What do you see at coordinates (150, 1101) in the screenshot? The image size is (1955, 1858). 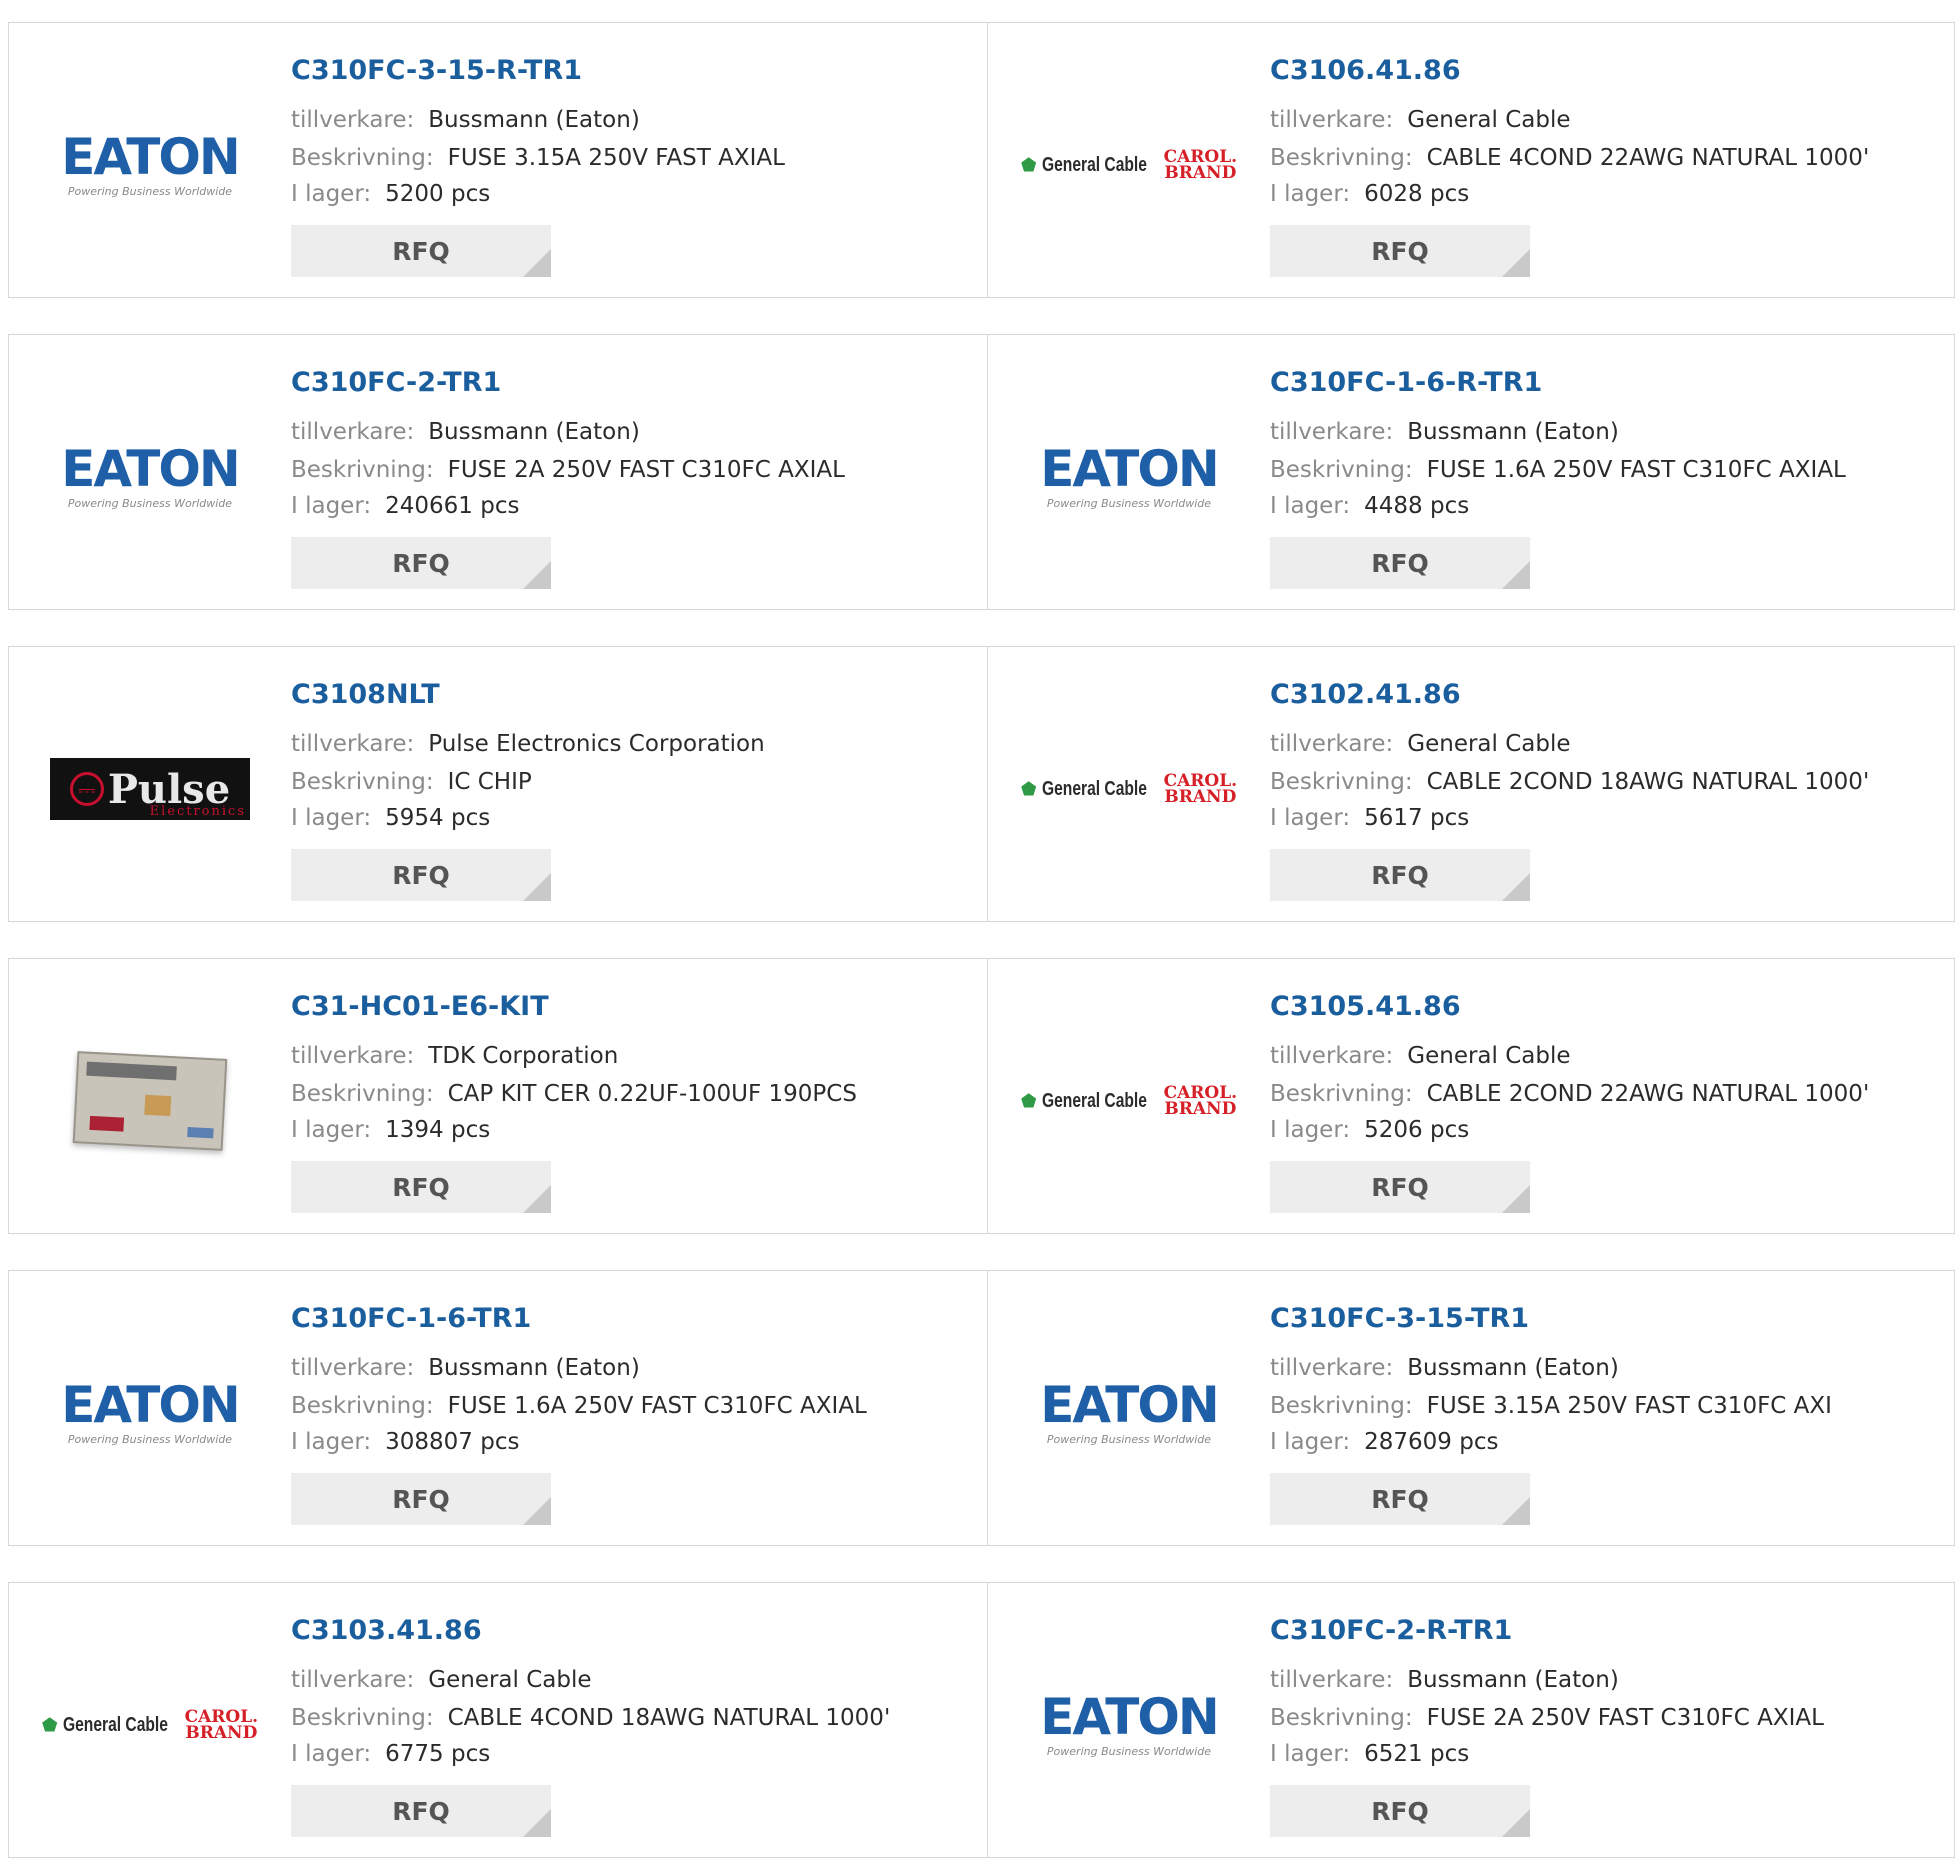 I see `manufacturer-logo` at bounding box center [150, 1101].